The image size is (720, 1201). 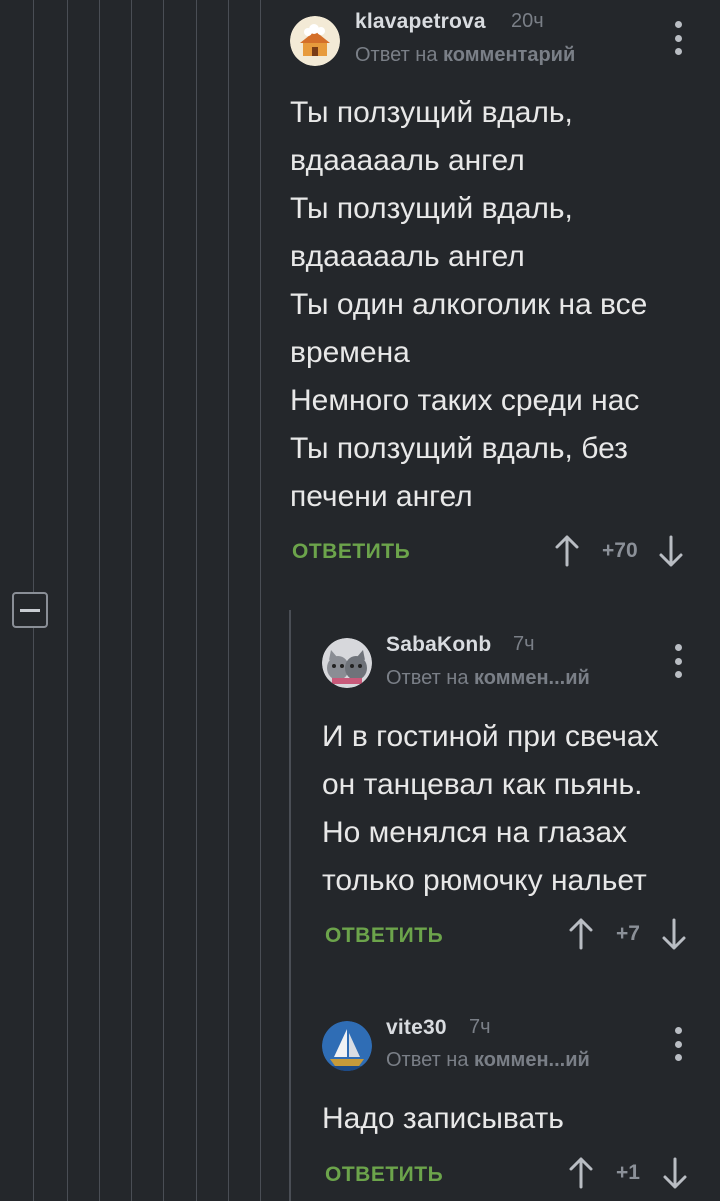 I want to click on comment-text: Надо записывать, so click(x=443, y=1118).